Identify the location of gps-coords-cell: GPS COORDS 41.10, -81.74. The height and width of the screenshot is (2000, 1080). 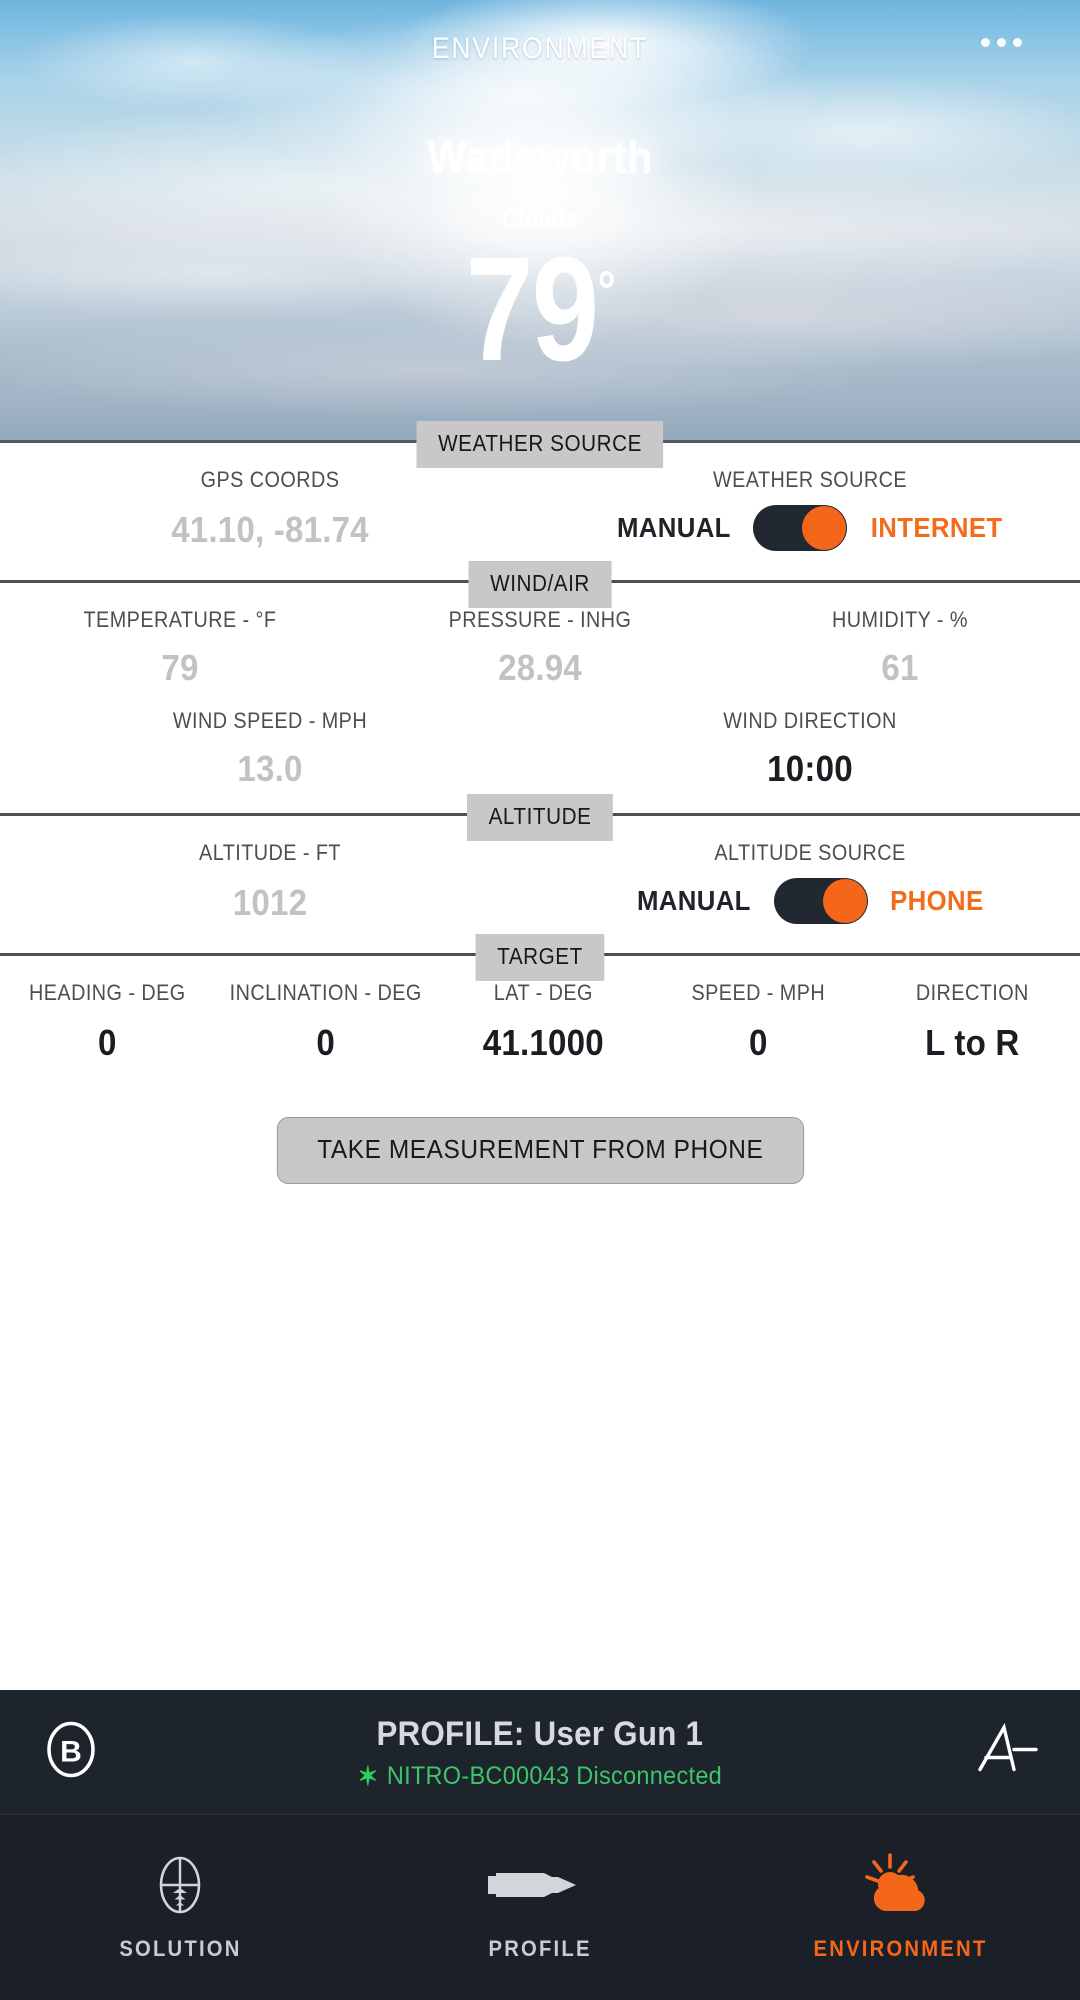
(270, 509).